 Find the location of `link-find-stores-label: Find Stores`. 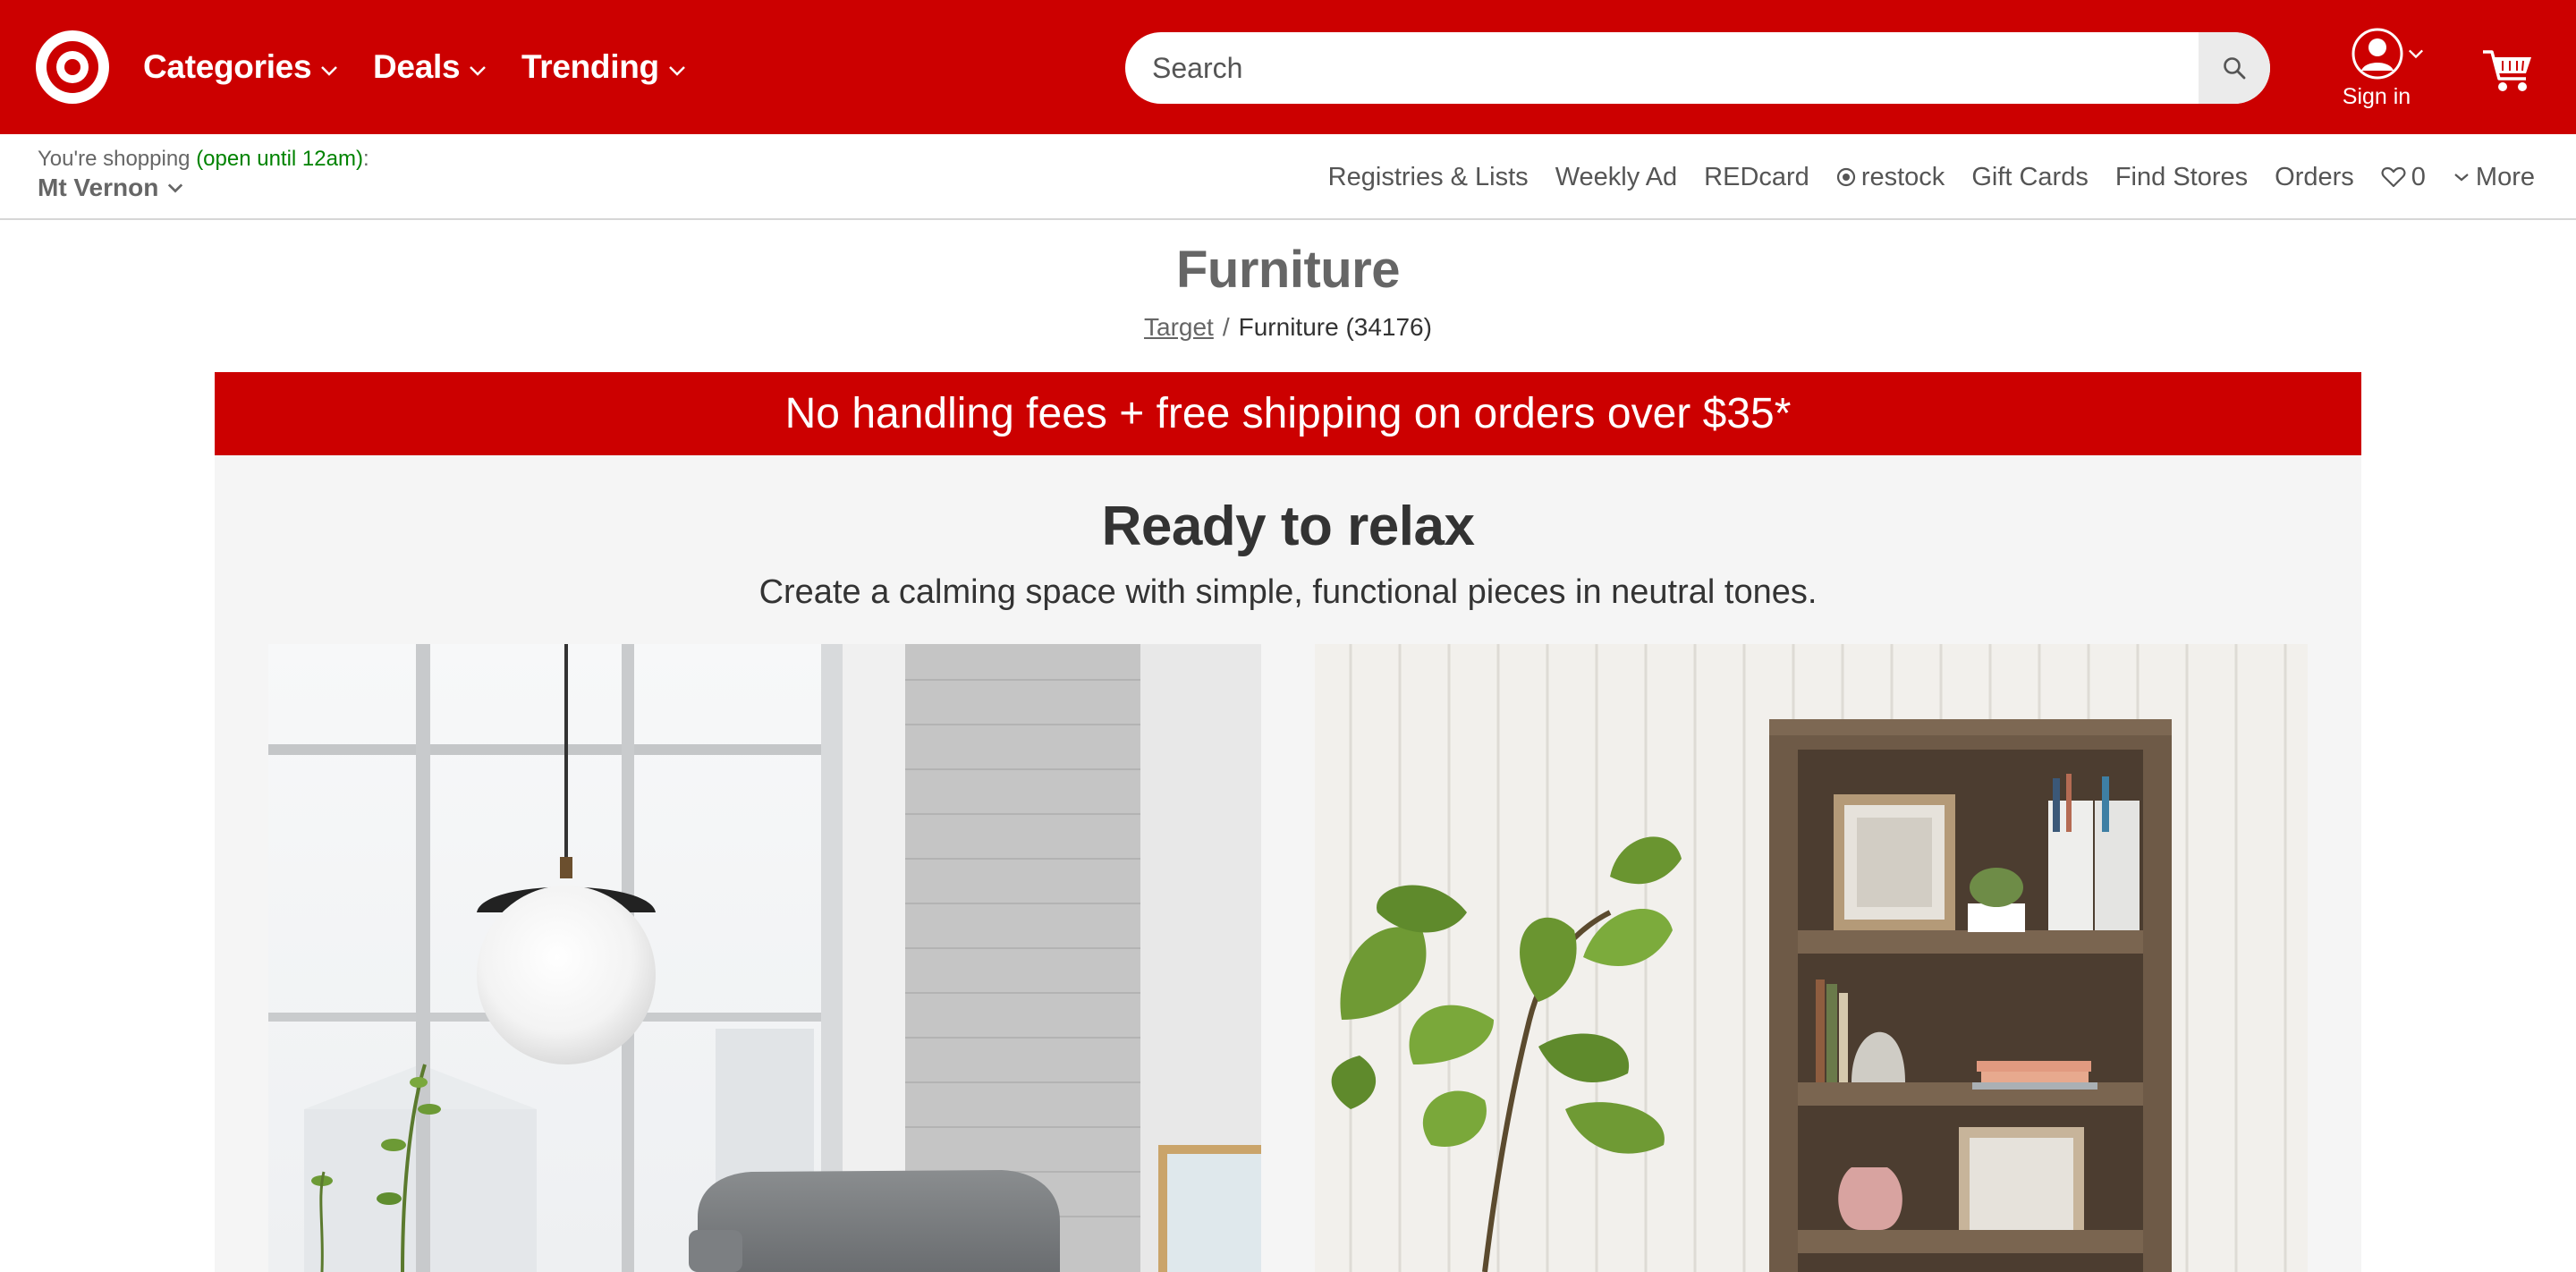

link-find-stores-label: Find Stores is located at coordinates (2181, 176).